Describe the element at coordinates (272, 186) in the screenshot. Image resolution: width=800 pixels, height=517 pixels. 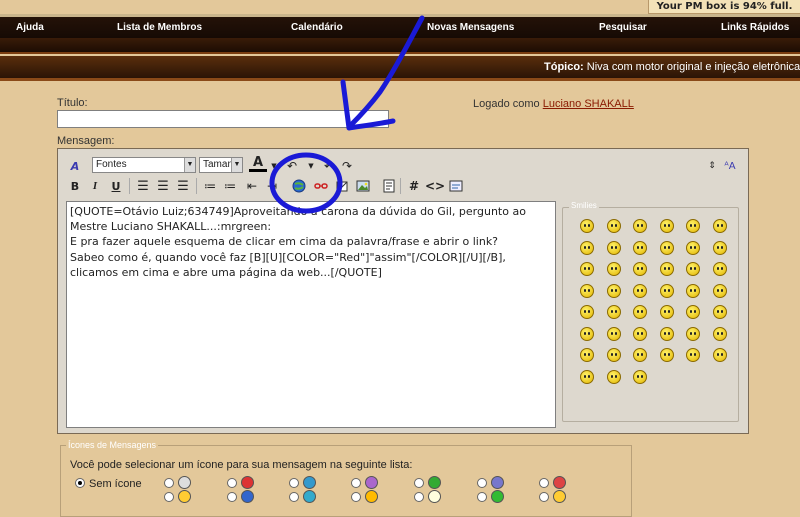
I see `indent-icon: ⇥` at that location.